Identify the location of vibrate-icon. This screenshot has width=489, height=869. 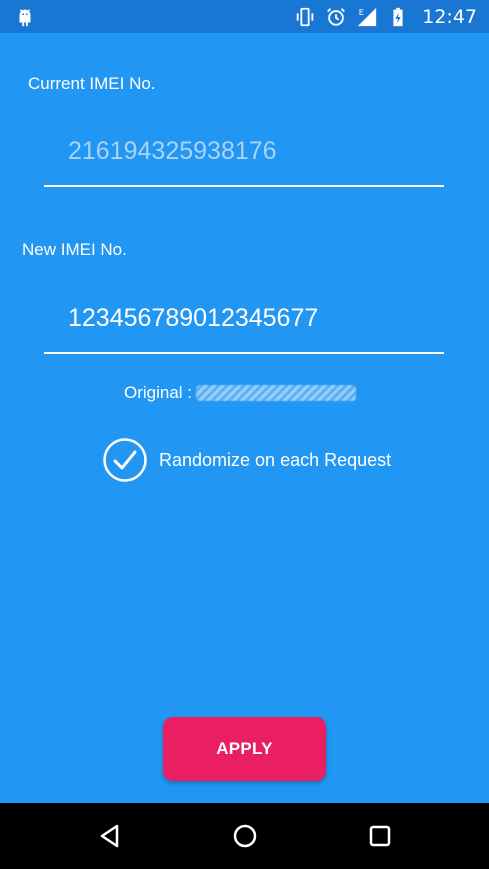
(305, 16).